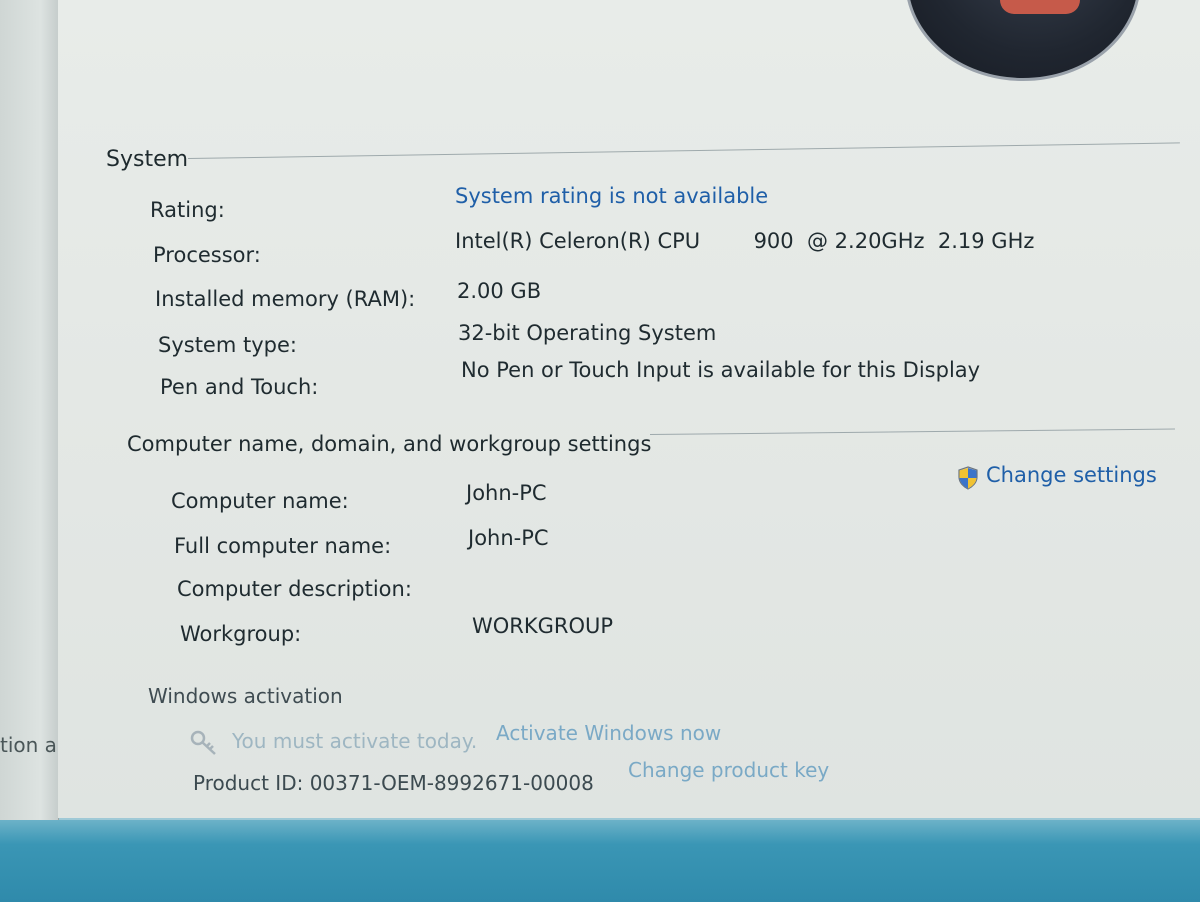 The height and width of the screenshot is (902, 1200). Describe the element at coordinates (355, 741) in the screenshot. I see `activation-status-text: You must activate today.` at that location.